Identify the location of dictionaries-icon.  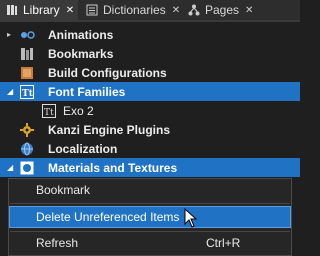
(92, 10).